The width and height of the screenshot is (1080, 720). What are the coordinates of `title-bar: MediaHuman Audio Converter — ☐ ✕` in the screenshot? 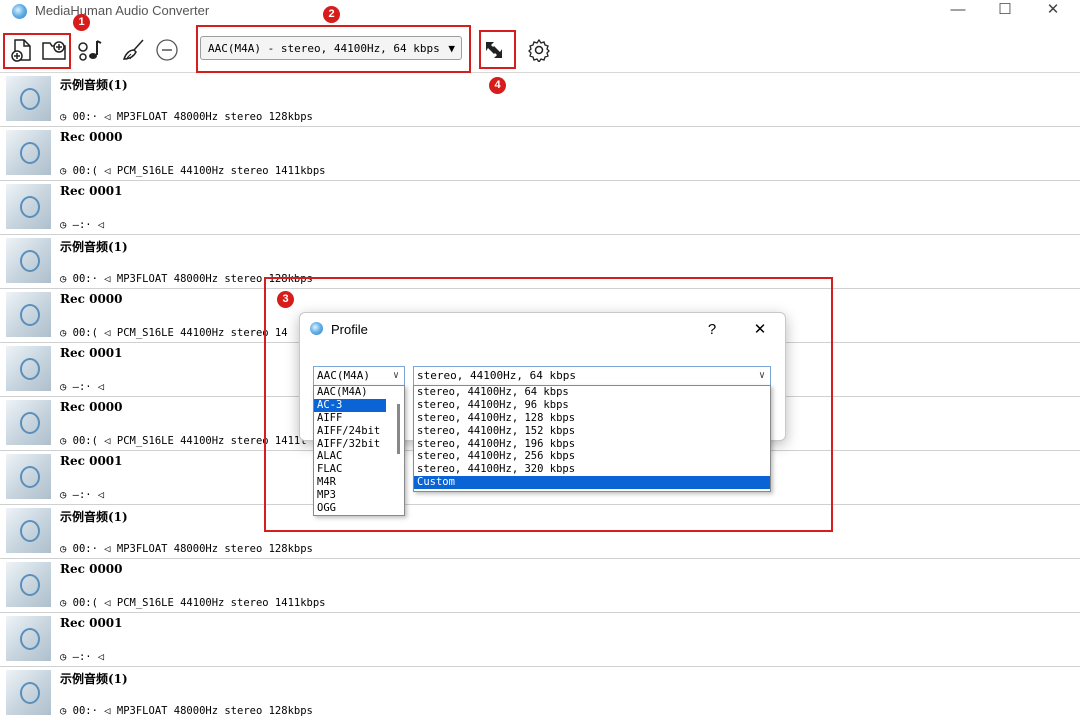 It's located at (540, 13).